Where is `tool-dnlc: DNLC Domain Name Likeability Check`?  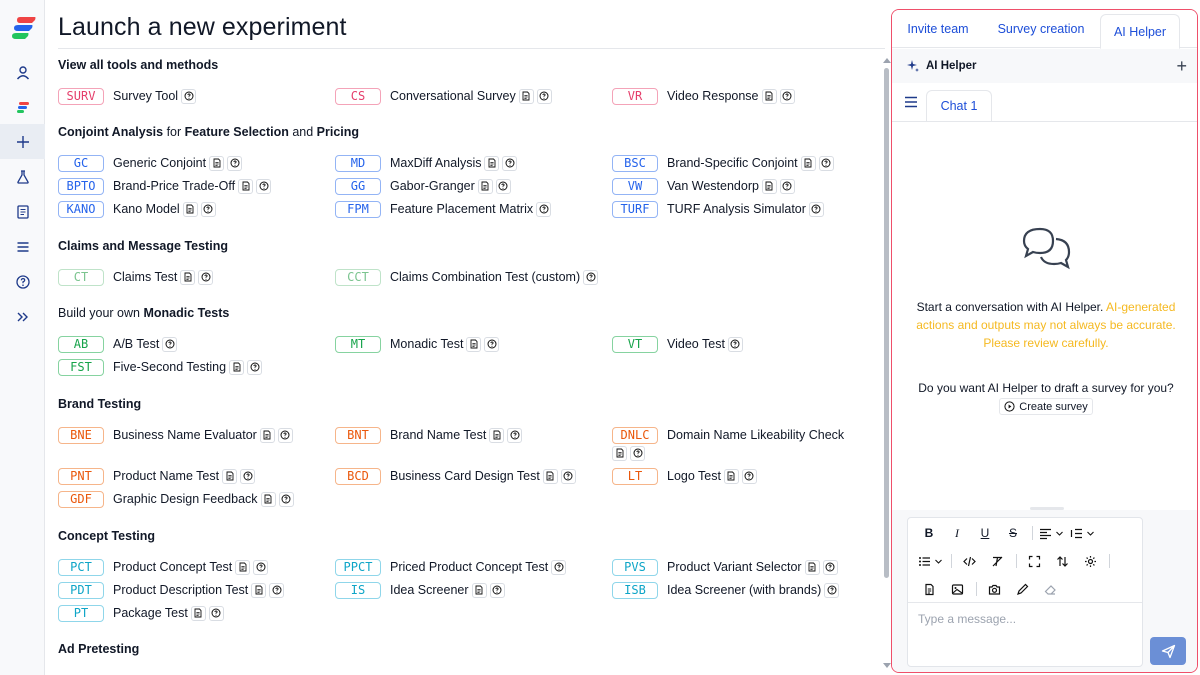 tool-dnlc: DNLC Domain Name Likeability Check is located at coordinates (728, 435).